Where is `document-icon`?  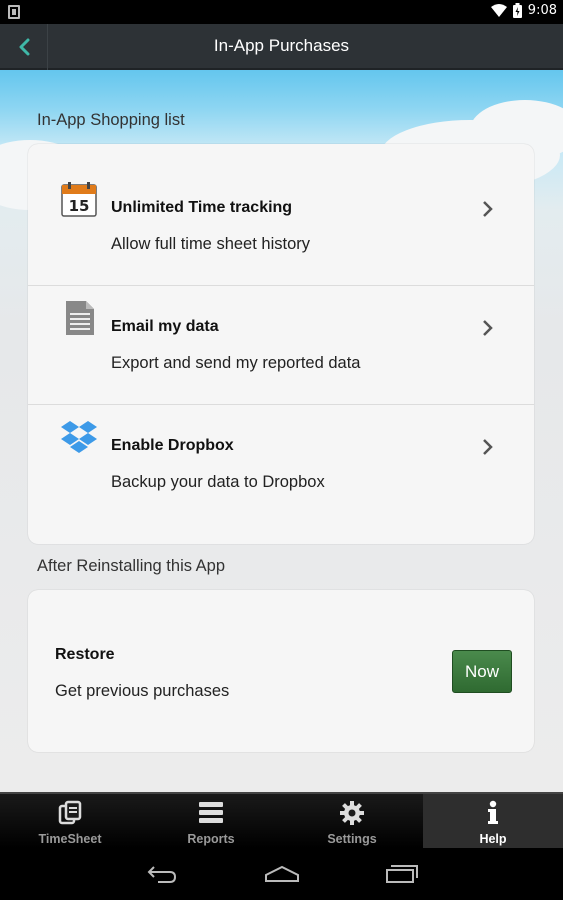 document-icon is located at coordinates (80, 318).